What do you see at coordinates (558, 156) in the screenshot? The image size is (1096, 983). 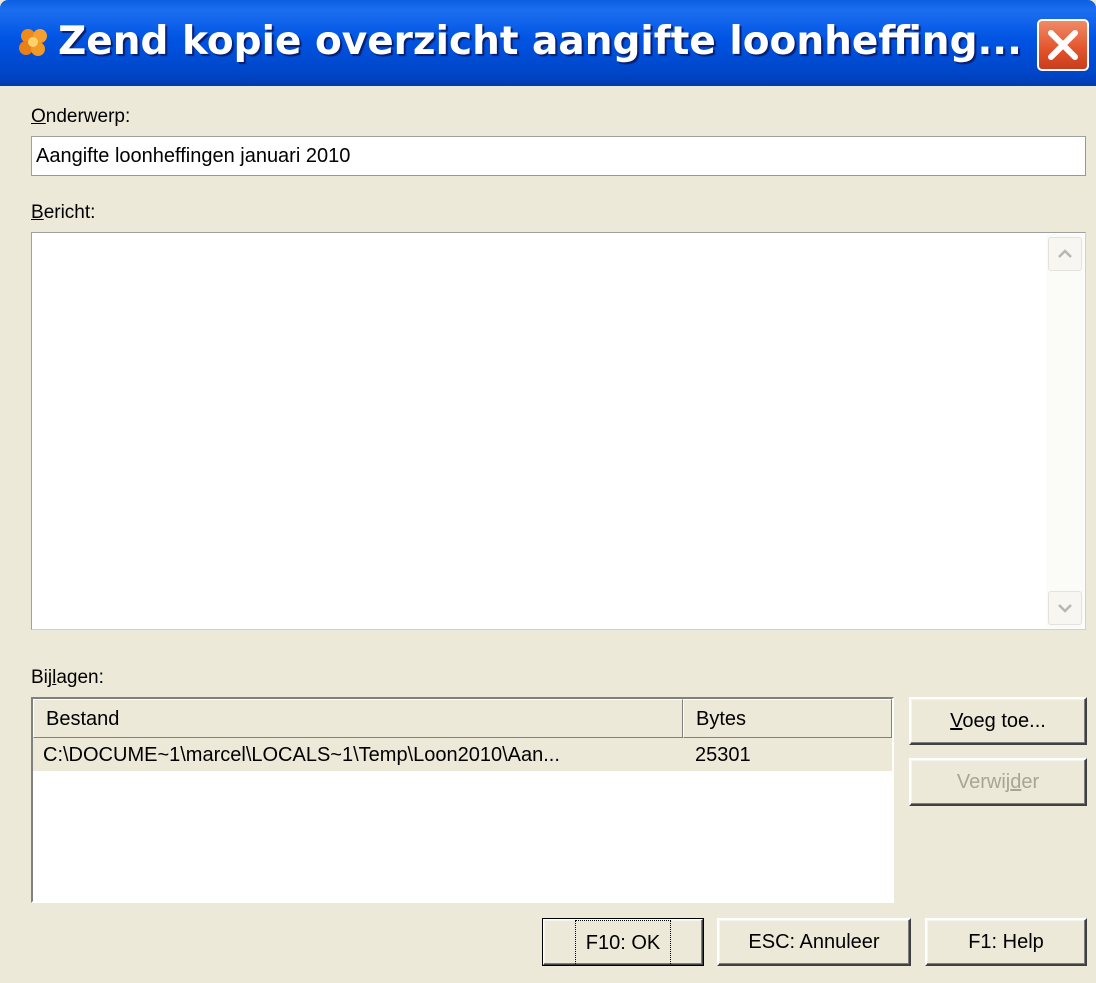 I see `subject-input: Aangifte loonheffingen januari 2010` at bounding box center [558, 156].